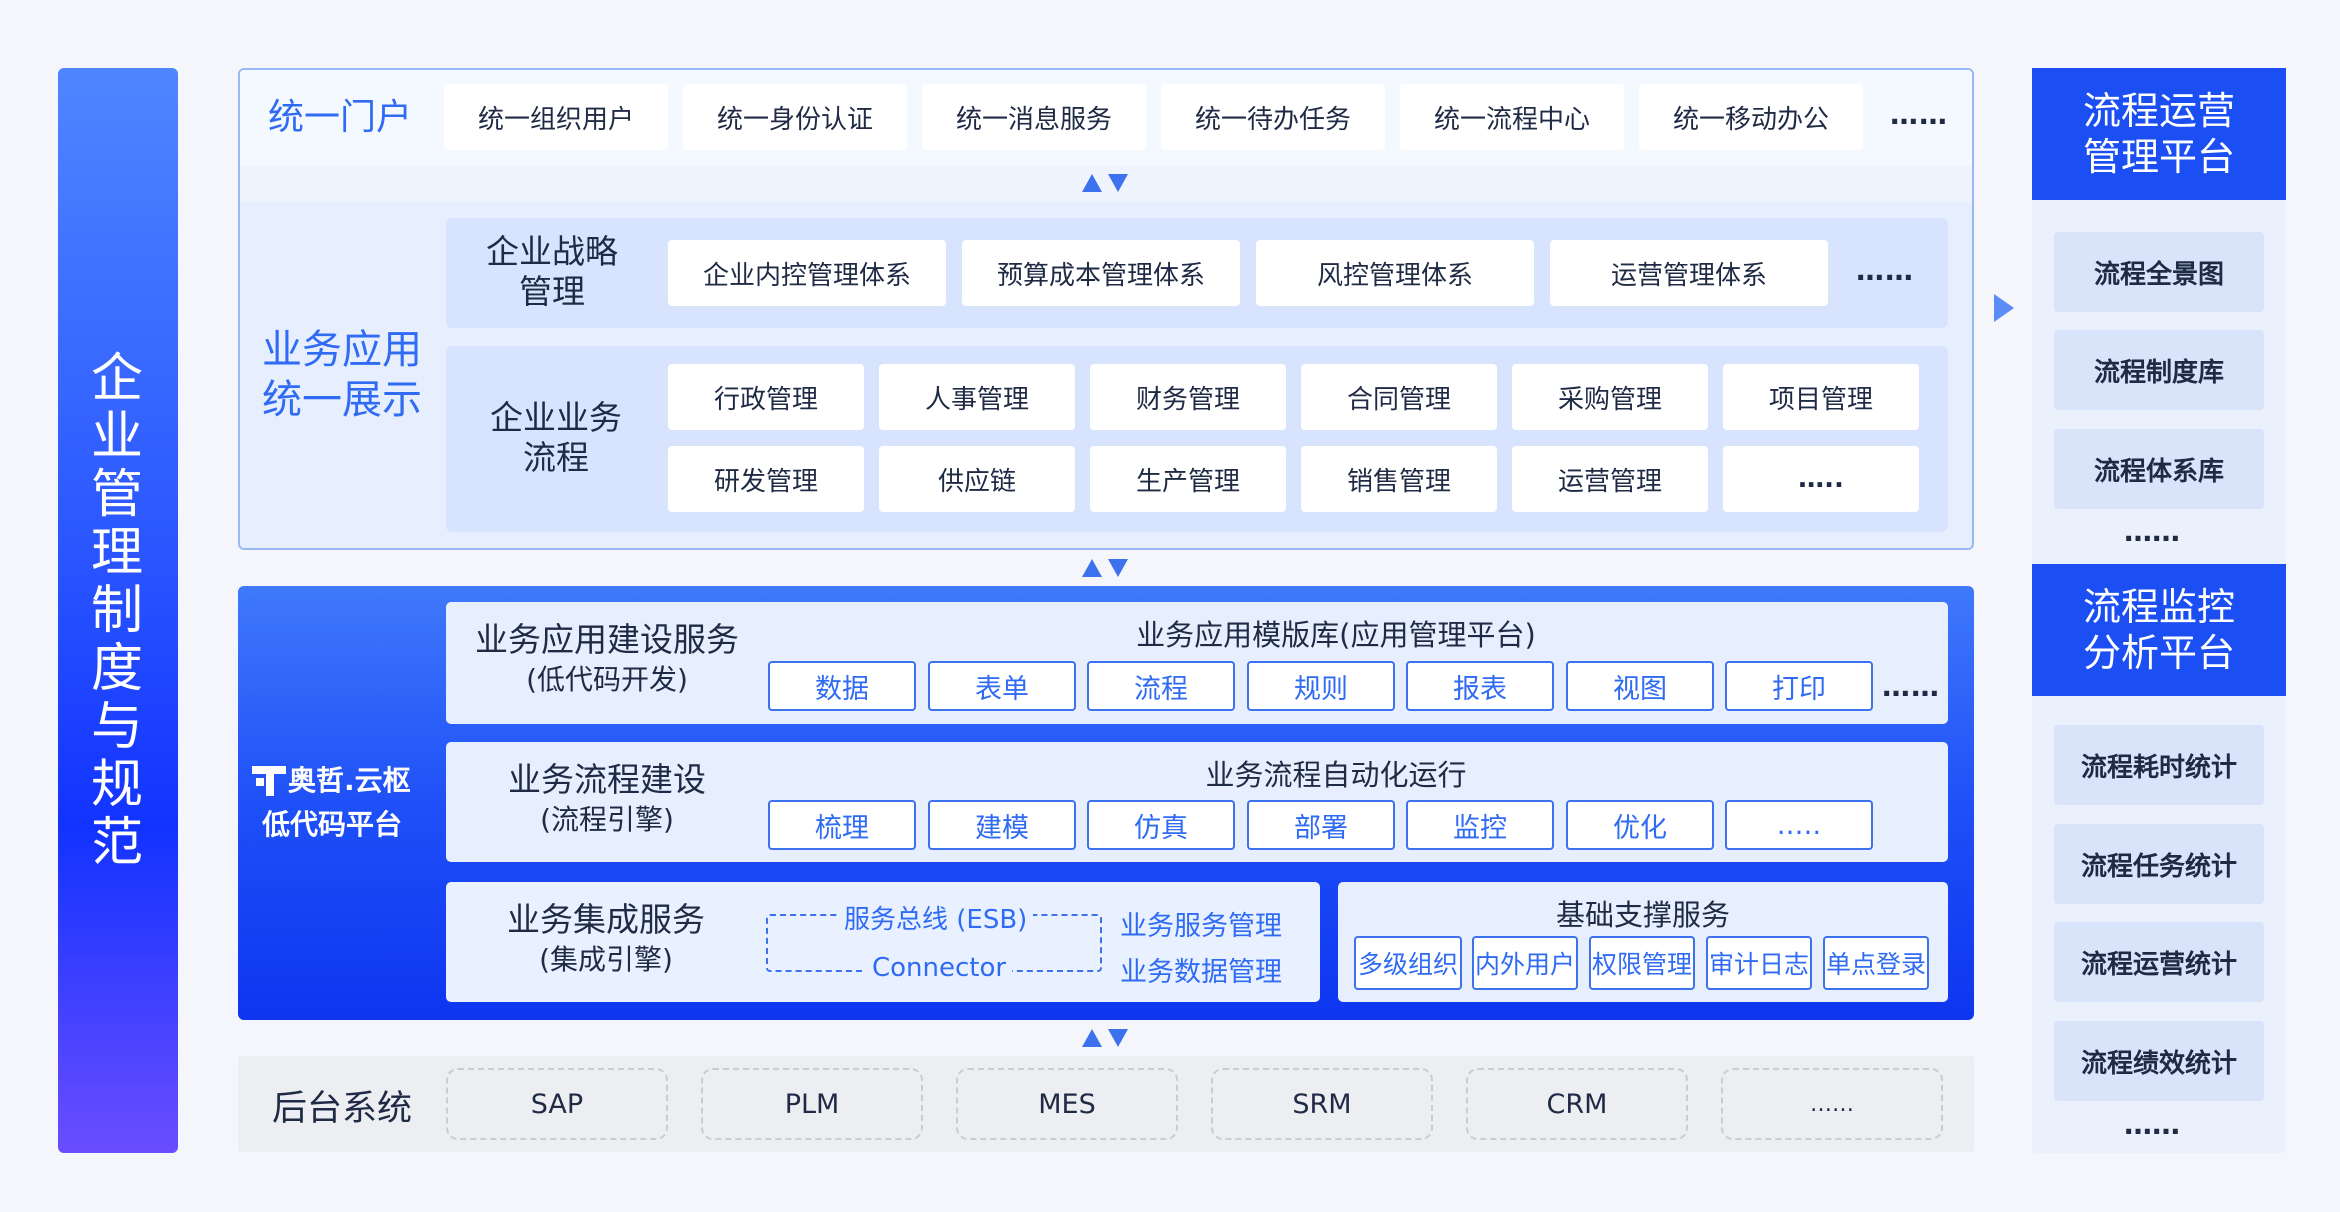 The height and width of the screenshot is (1212, 2340). I want to click on portal-item: 统一流程中心, so click(1512, 117).